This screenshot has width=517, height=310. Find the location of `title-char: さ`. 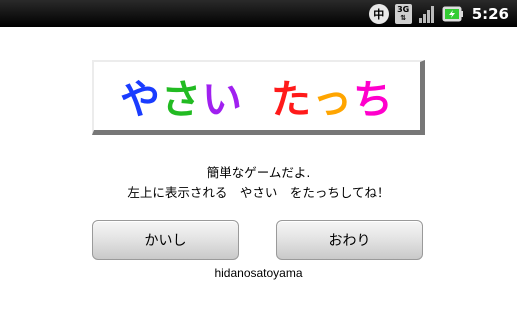

title-char: さ is located at coordinates (181, 100).